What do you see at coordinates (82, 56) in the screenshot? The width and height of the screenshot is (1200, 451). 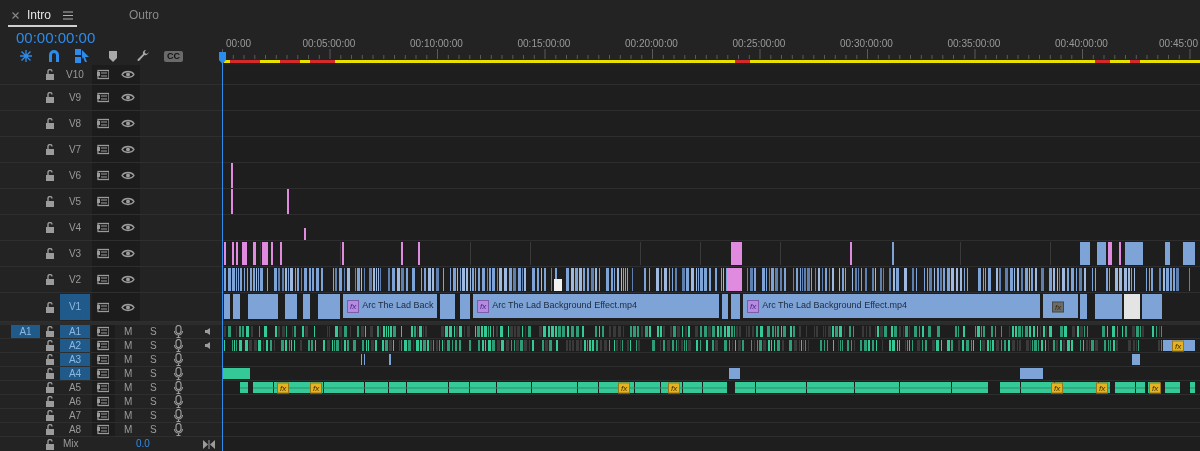 I see `linked-selection-icon` at bounding box center [82, 56].